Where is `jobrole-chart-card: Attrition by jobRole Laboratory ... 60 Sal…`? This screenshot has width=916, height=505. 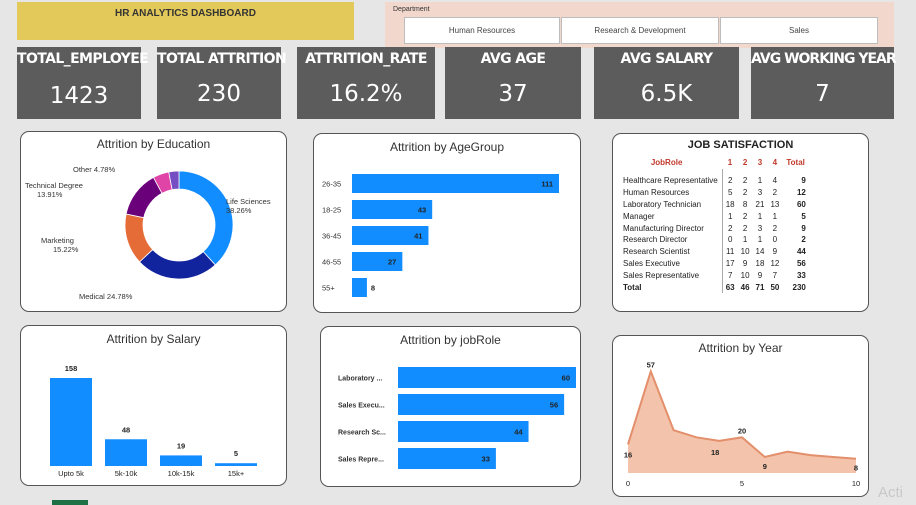
jobrole-chart-card: Attrition by jobRole Laboratory ... 60 Sal… is located at coordinates (450, 406).